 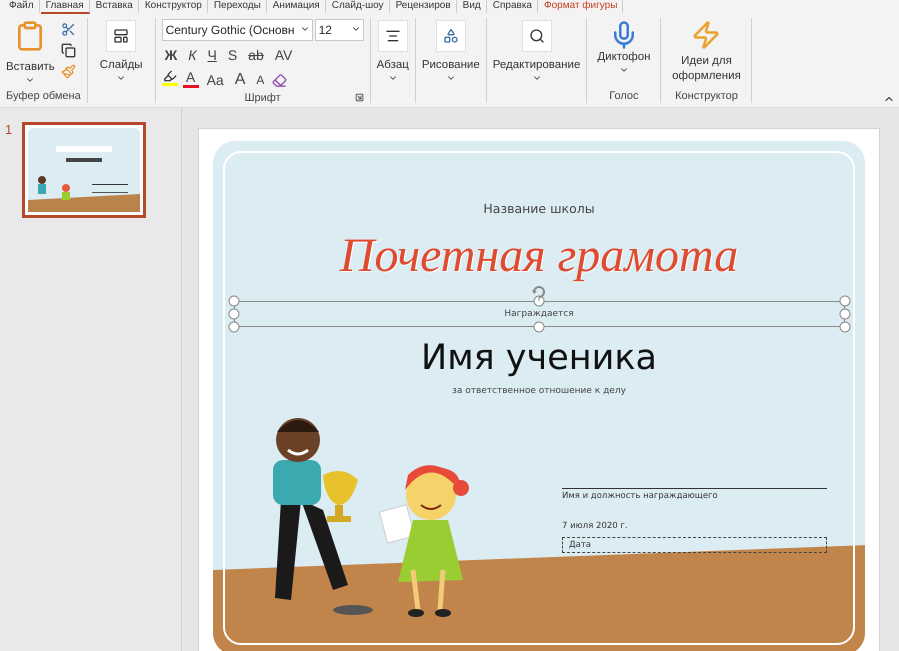 I want to click on shapes-icon, so click(x=450, y=36).